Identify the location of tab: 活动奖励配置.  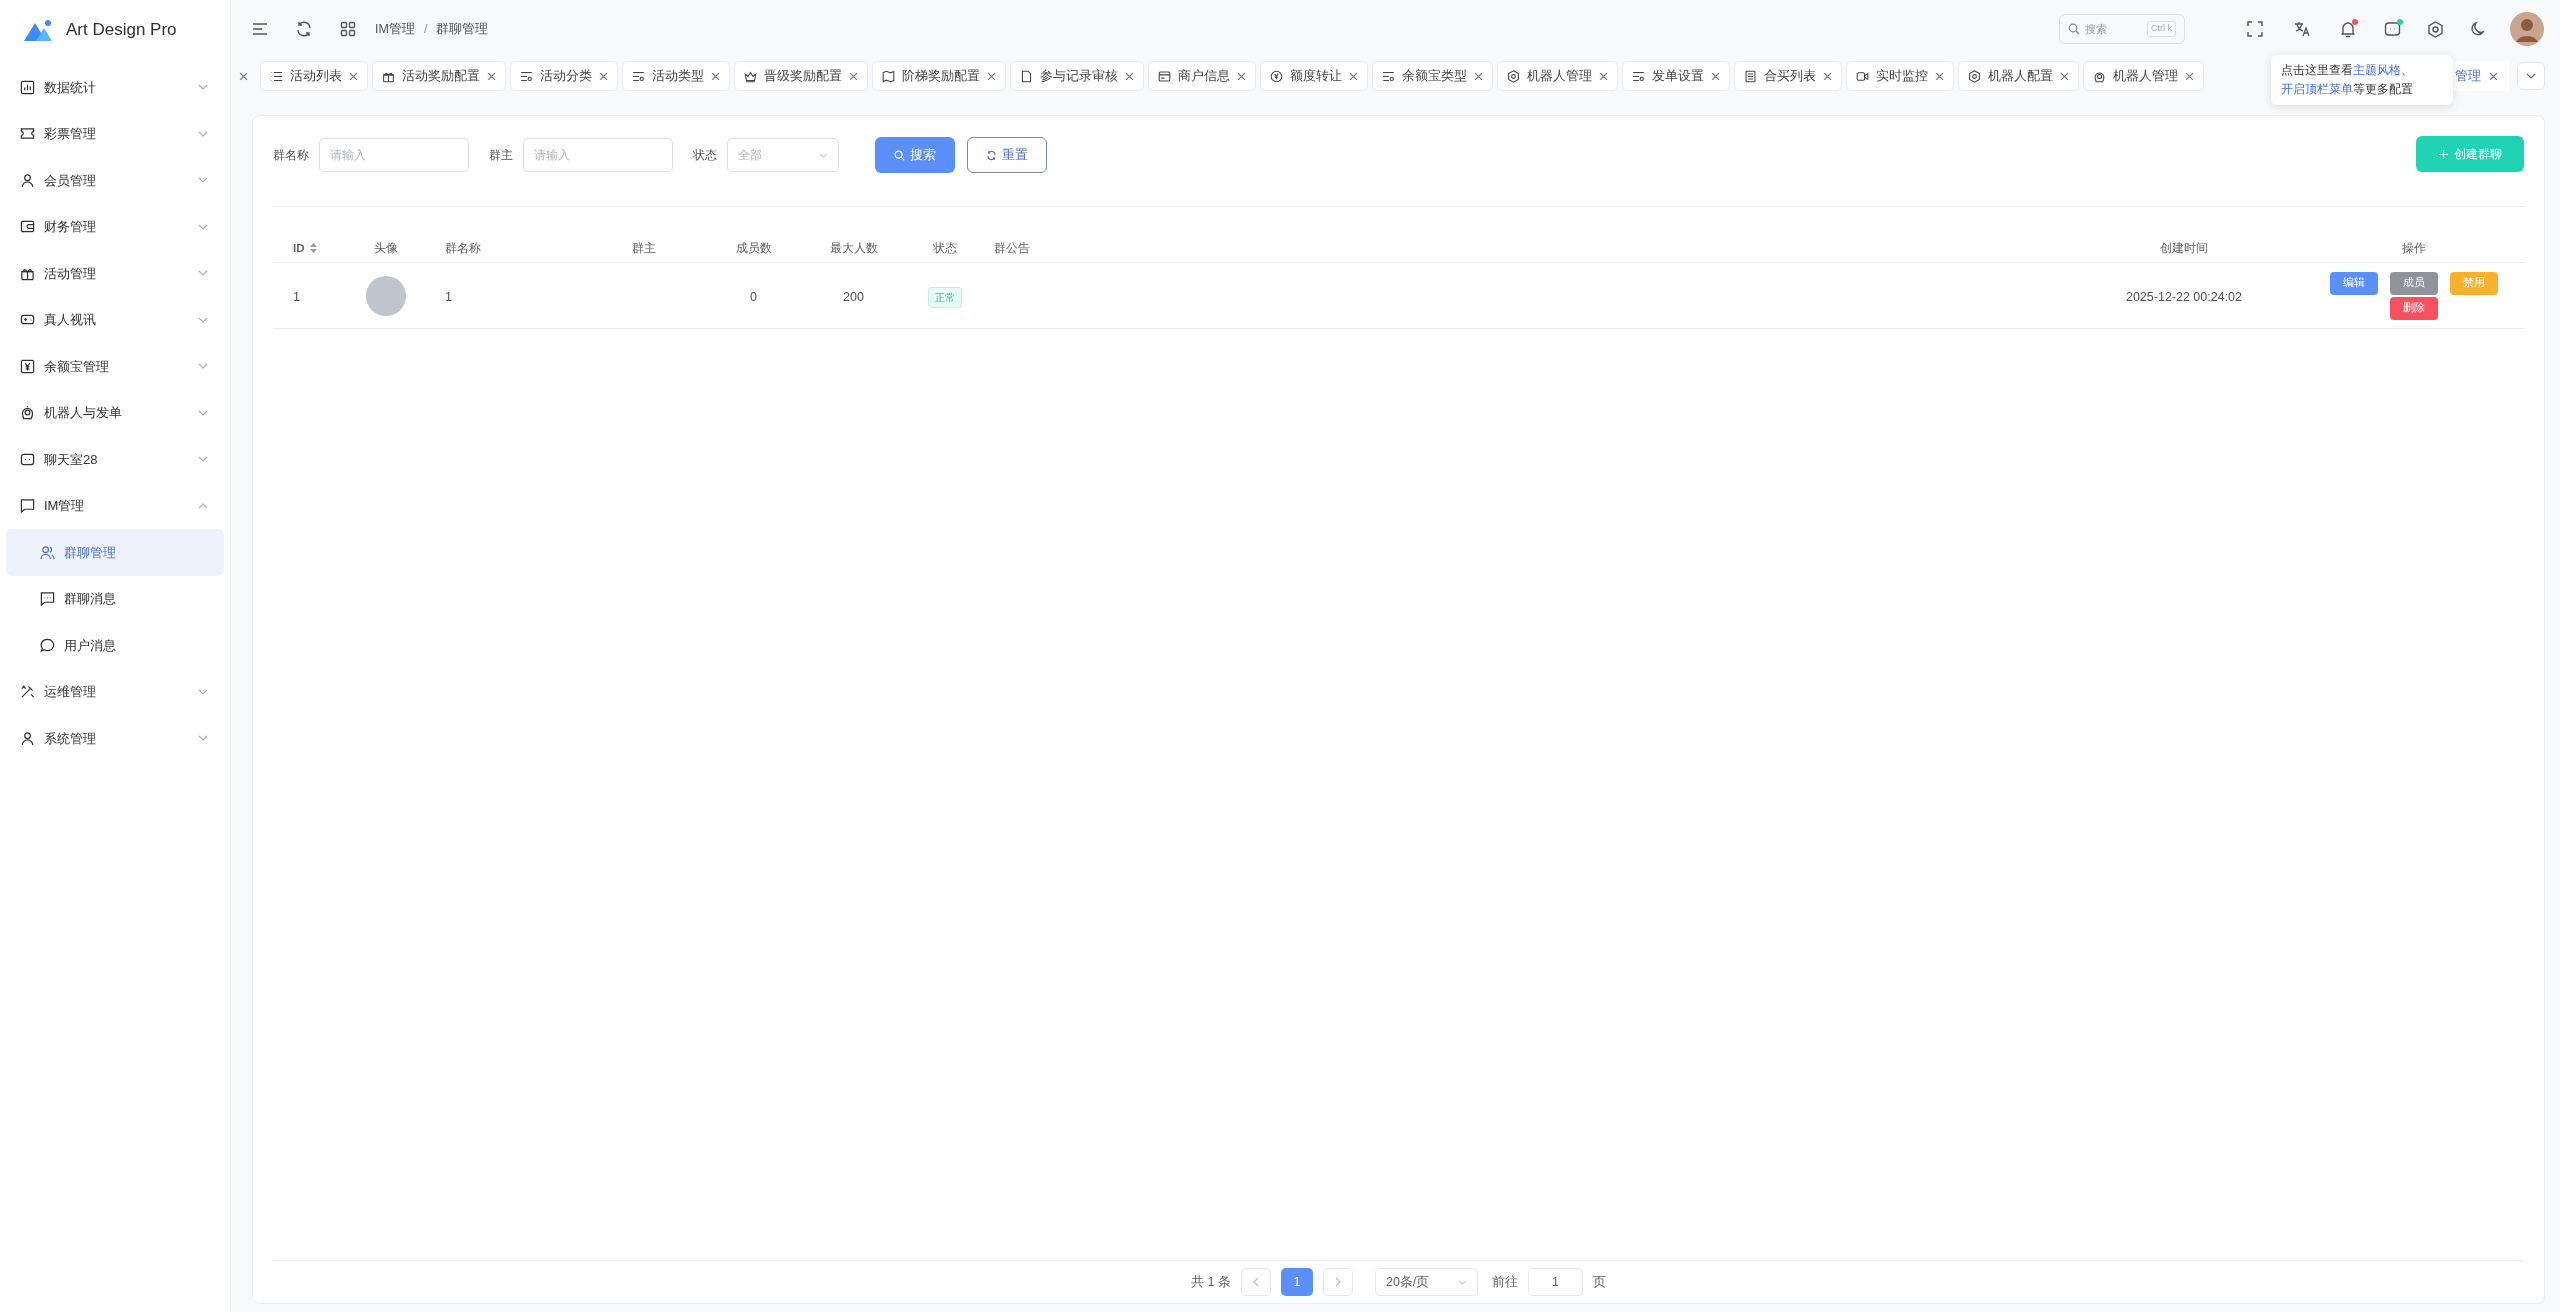
(439, 76).